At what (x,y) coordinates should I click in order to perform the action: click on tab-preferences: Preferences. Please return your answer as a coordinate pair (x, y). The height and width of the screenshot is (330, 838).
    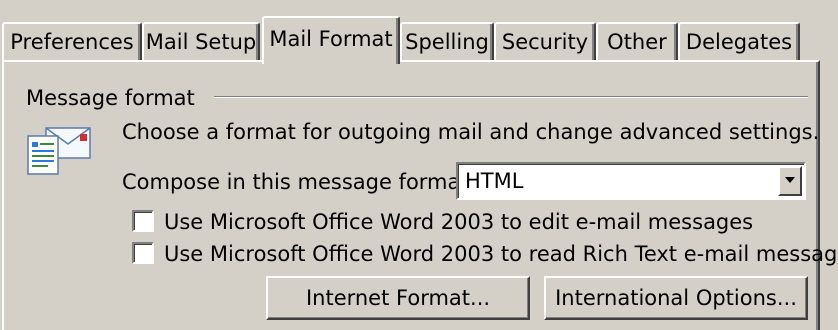
    Looking at the image, I should click on (72, 41).